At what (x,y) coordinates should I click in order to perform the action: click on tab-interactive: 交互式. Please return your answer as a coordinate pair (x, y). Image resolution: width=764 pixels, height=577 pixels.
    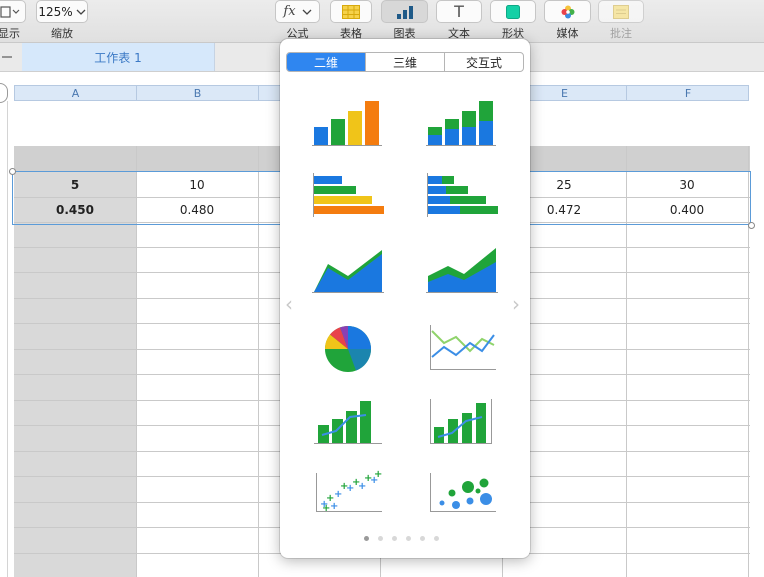
    Looking at the image, I should click on (484, 62).